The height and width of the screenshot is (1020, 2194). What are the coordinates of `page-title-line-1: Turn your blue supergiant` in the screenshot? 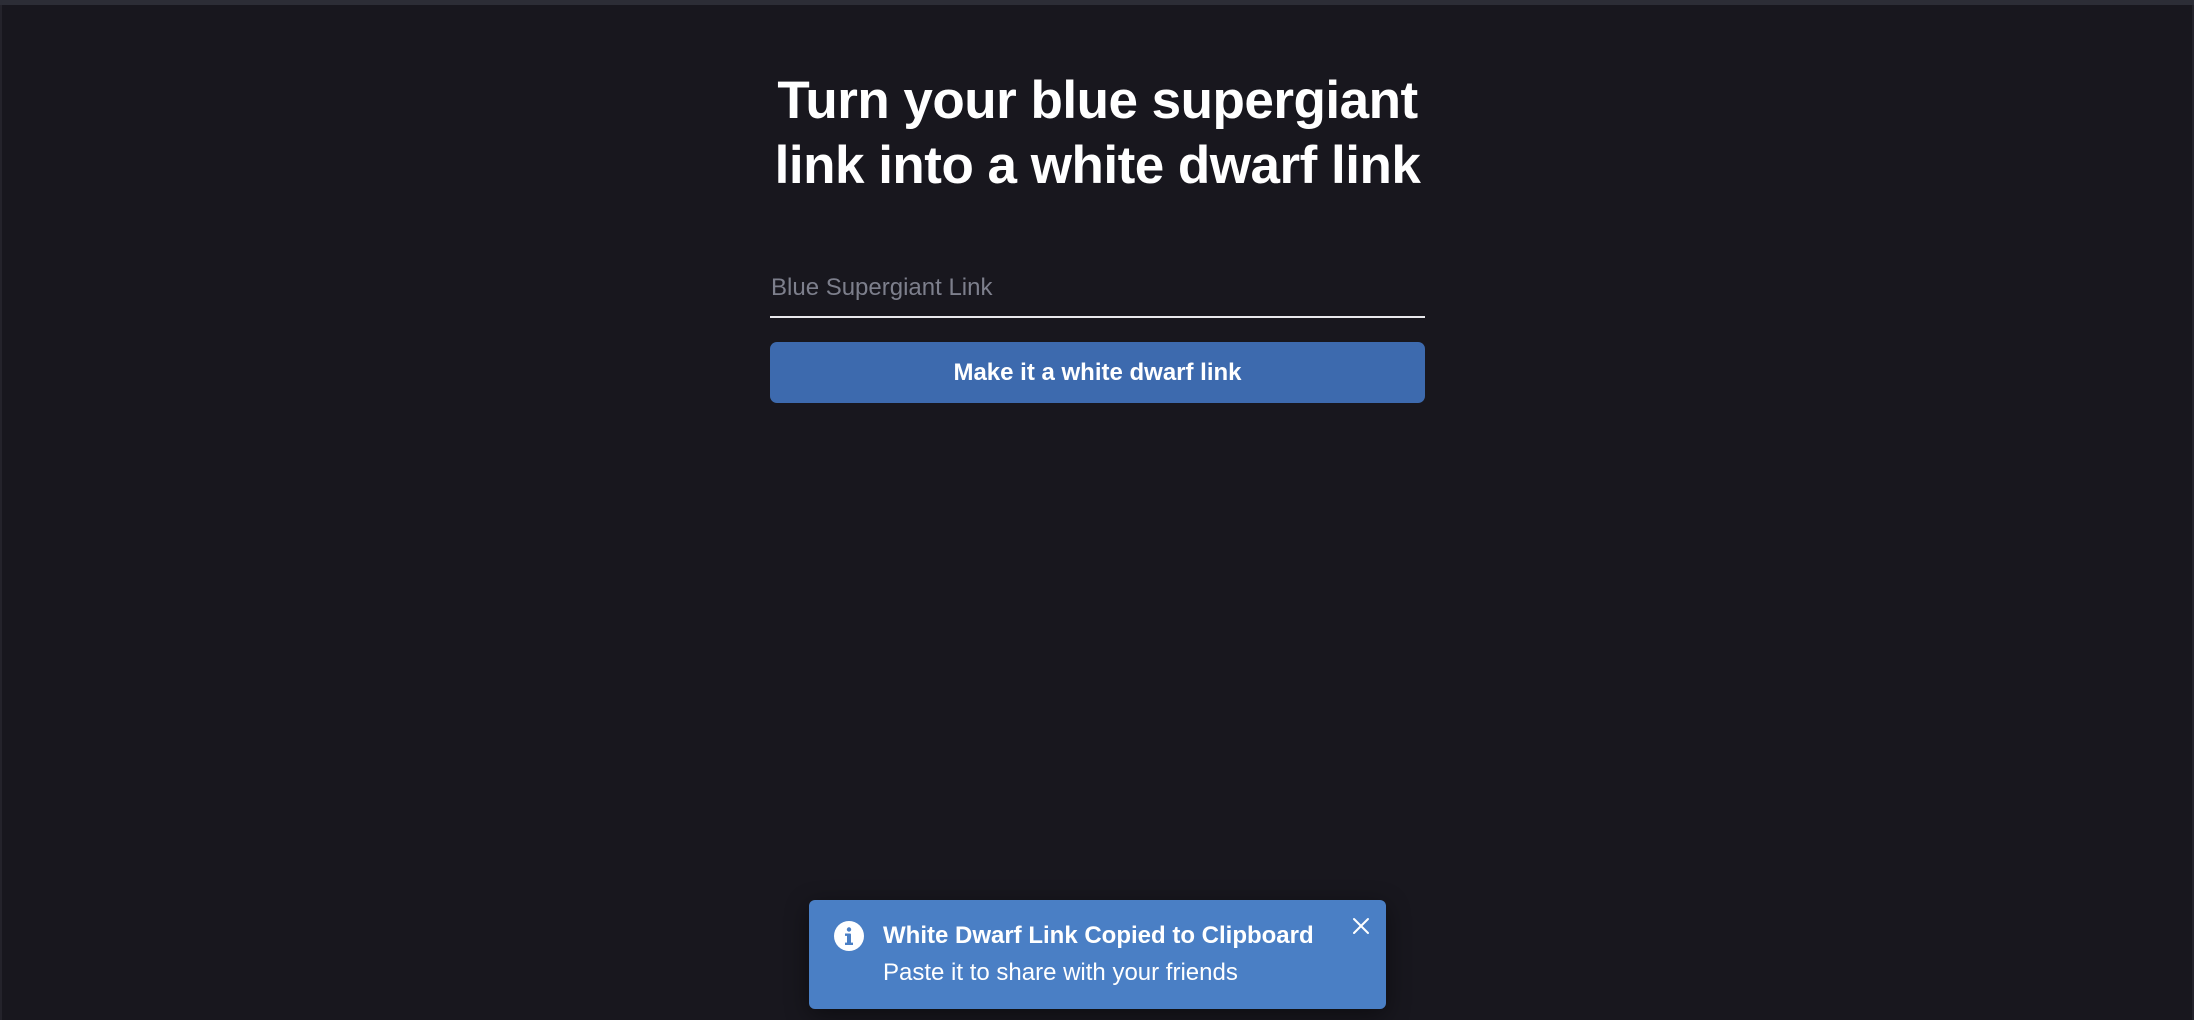 It's located at (1097, 100).